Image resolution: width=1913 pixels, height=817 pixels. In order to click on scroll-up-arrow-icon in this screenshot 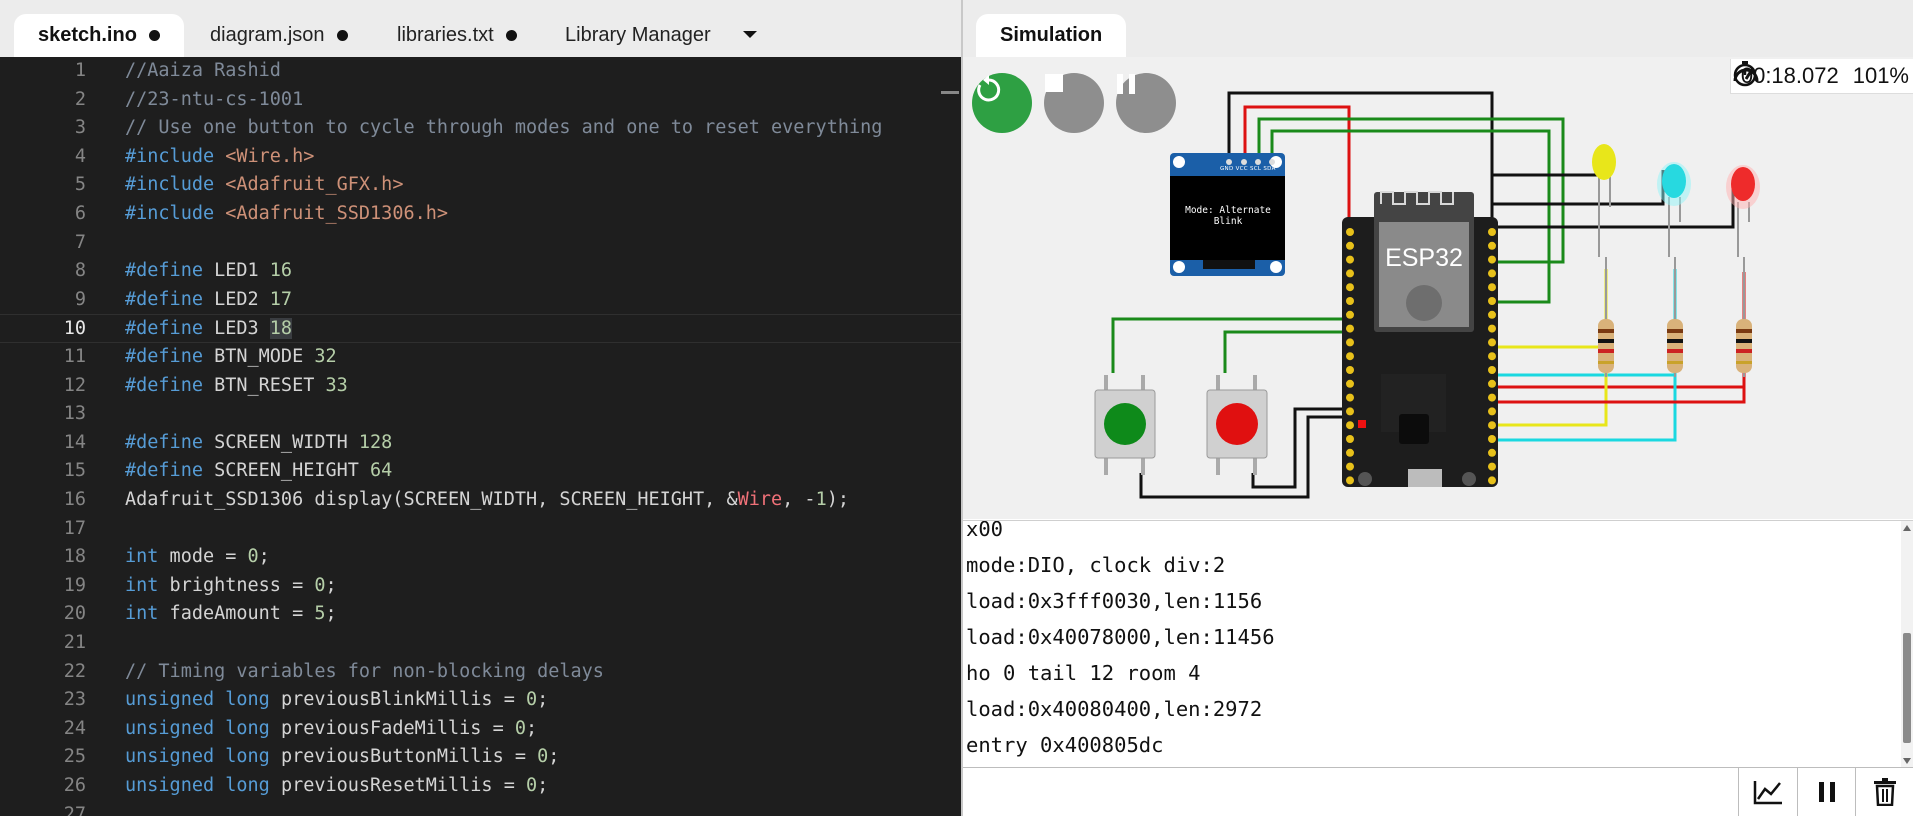, I will do `click(1907, 528)`.